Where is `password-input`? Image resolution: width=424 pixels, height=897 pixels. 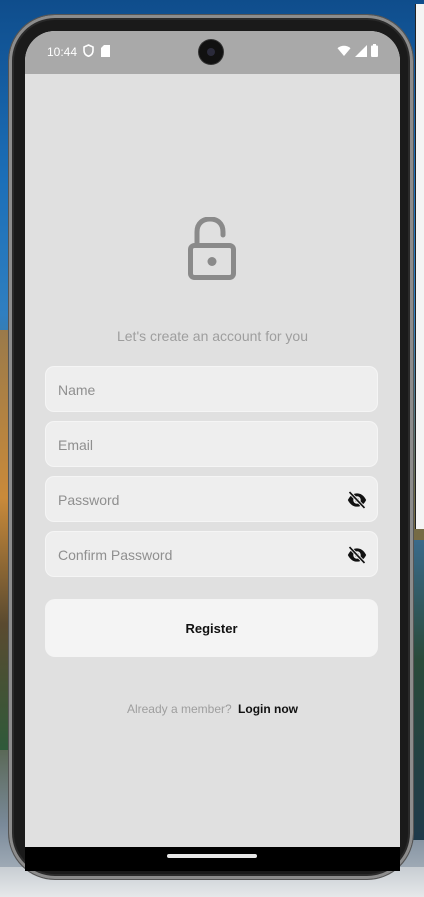 password-input is located at coordinates (193, 500).